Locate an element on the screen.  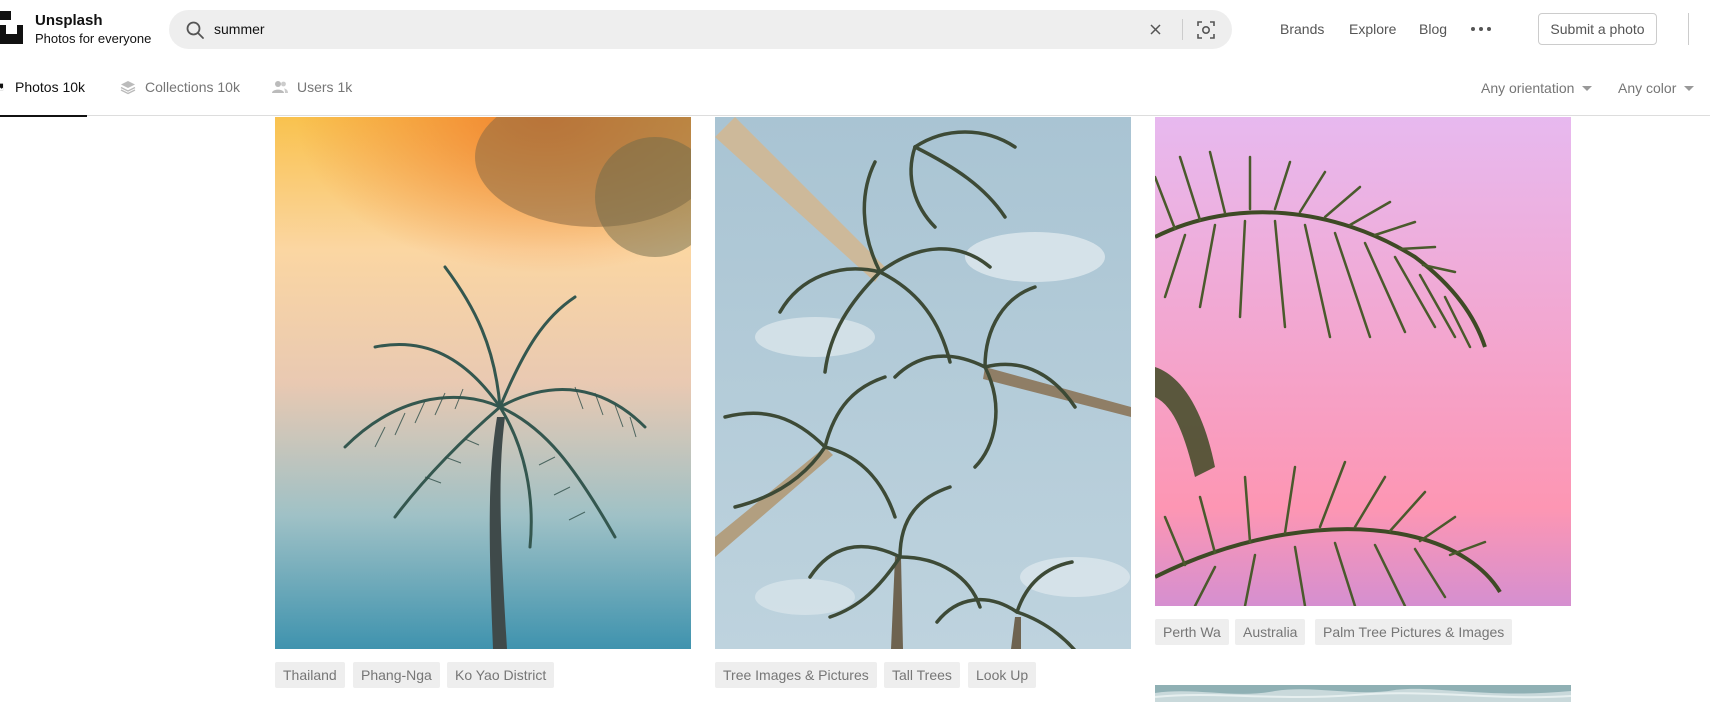
color-filter: Any color is located at coordinates (1656, 88).